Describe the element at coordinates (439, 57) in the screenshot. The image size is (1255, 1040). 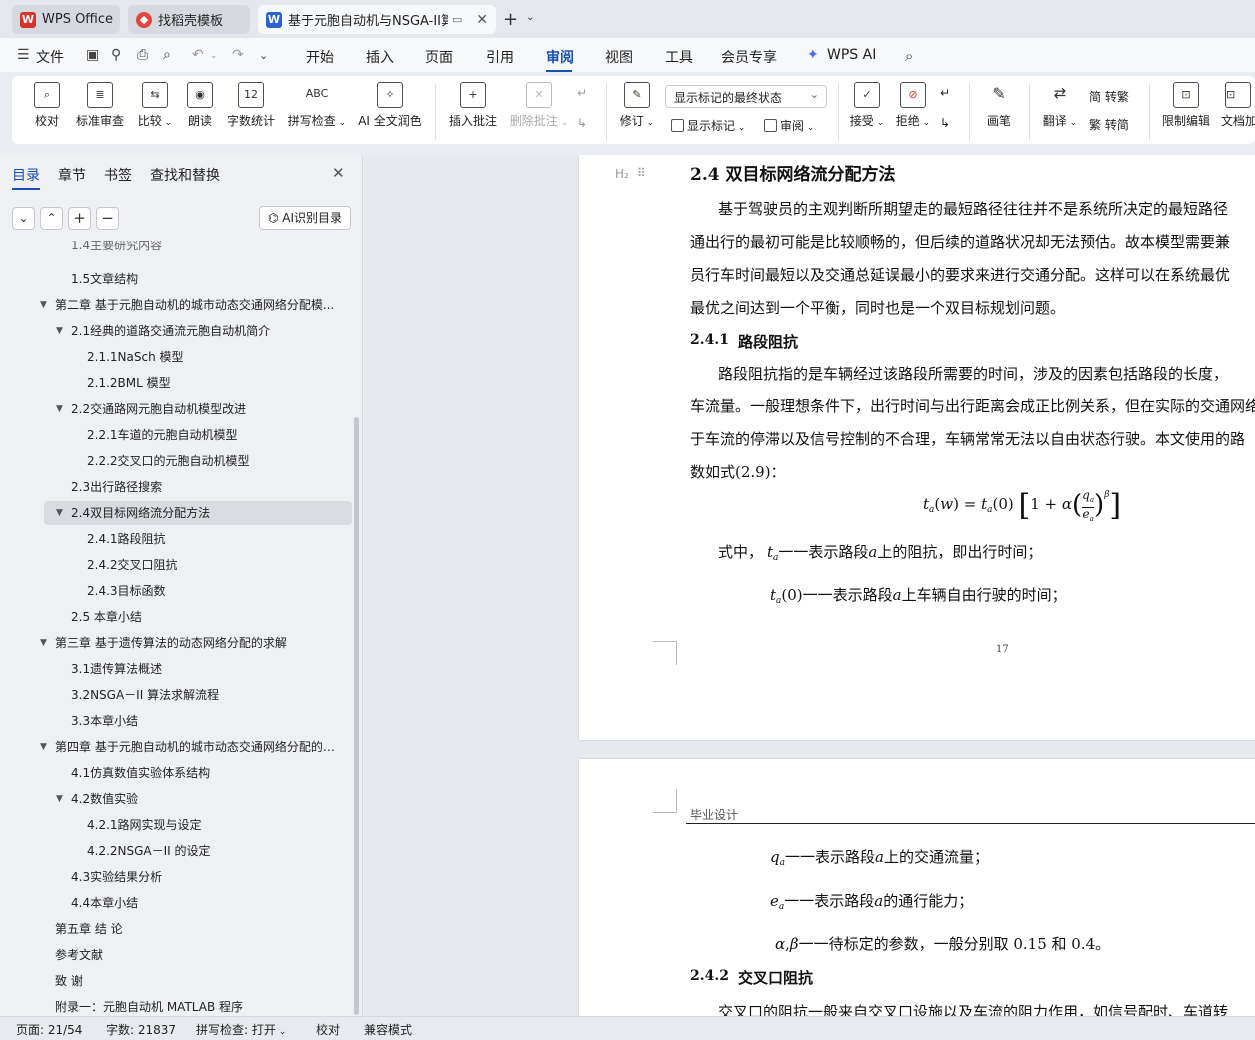
I see `menu-page: 页面` at that location.